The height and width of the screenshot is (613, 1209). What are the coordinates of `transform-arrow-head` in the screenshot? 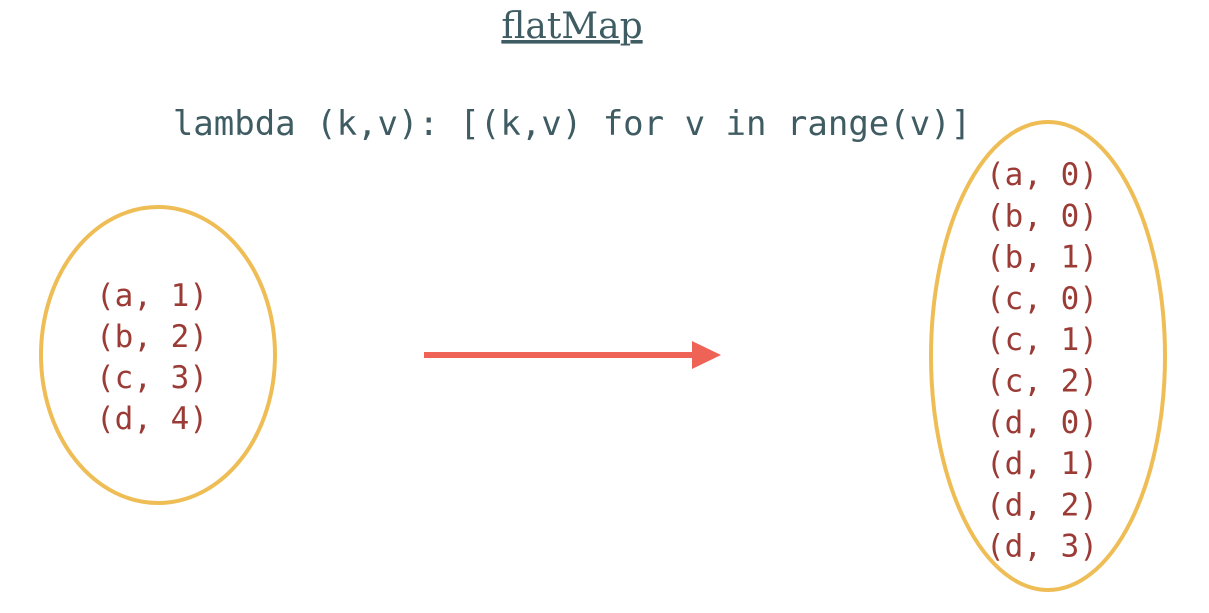 It's located at (706, 355).